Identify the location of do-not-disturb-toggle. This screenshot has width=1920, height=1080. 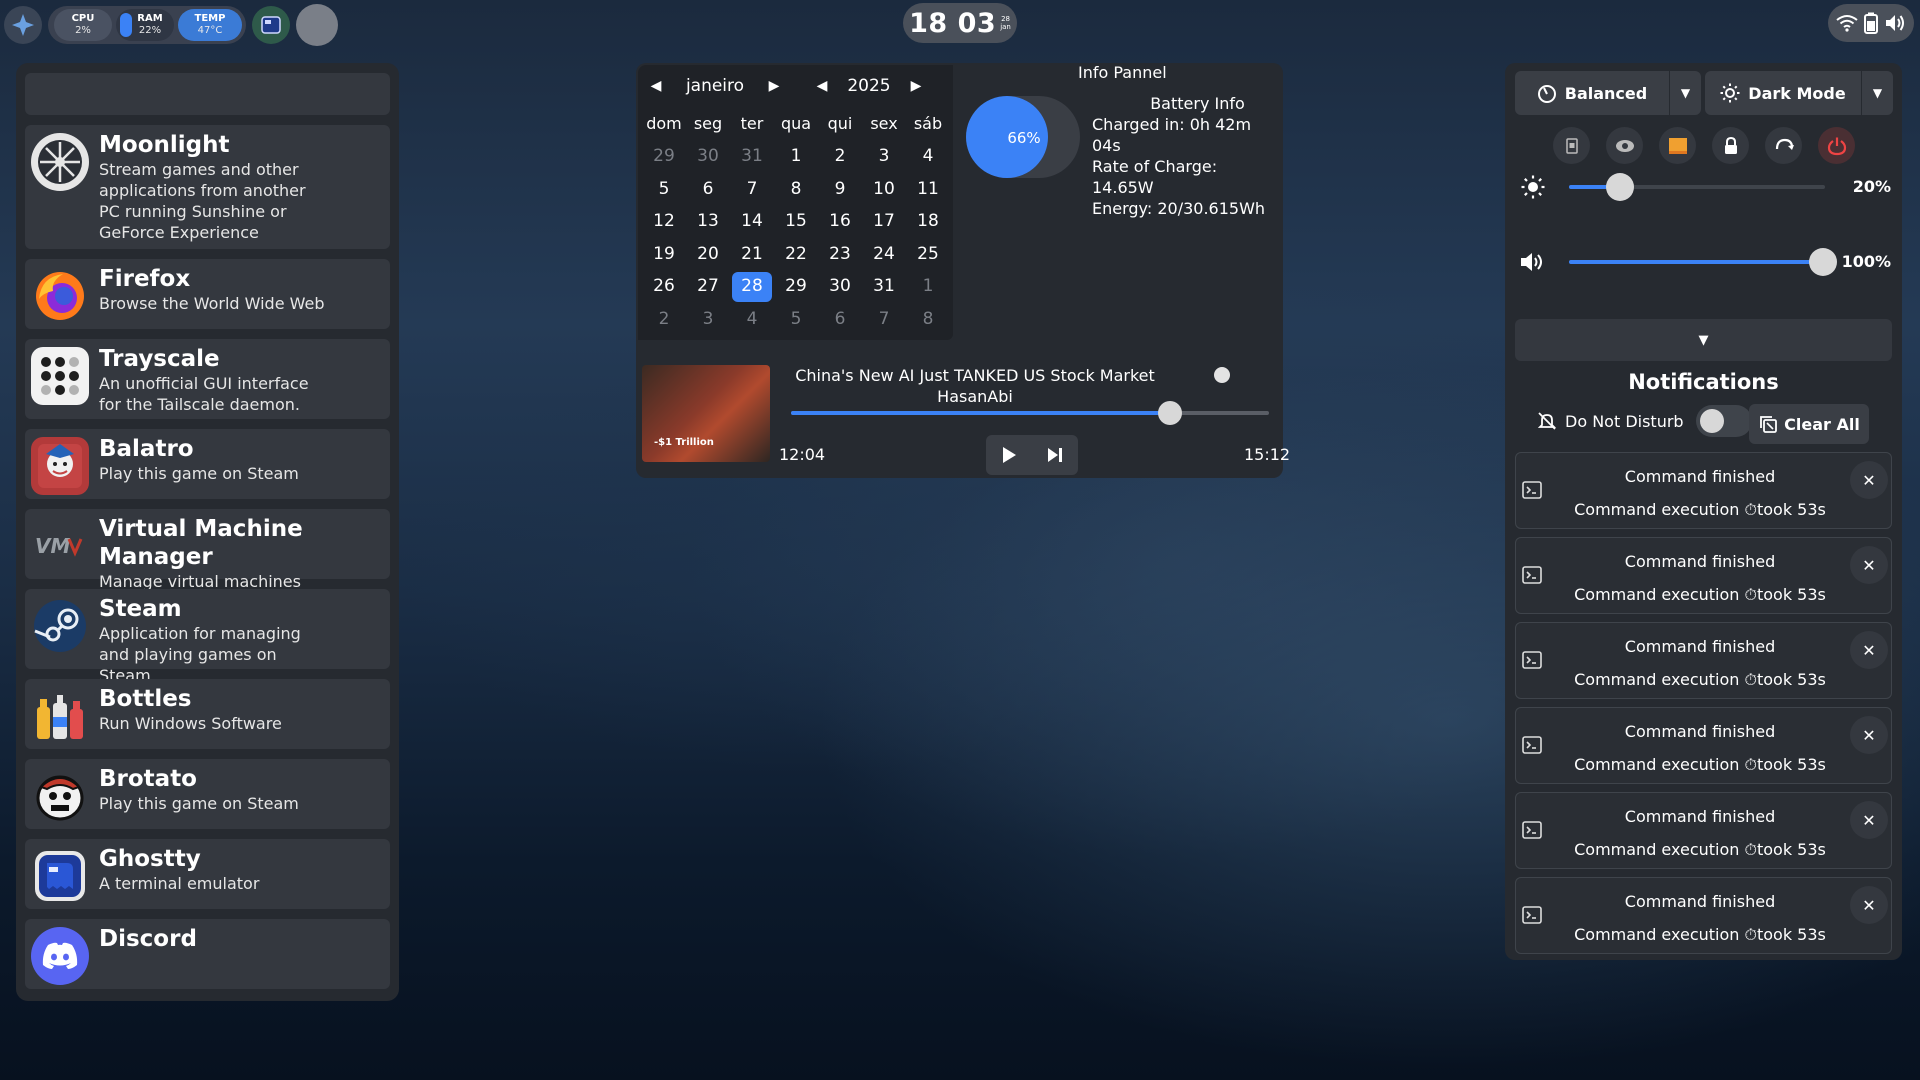
(1723, 421).